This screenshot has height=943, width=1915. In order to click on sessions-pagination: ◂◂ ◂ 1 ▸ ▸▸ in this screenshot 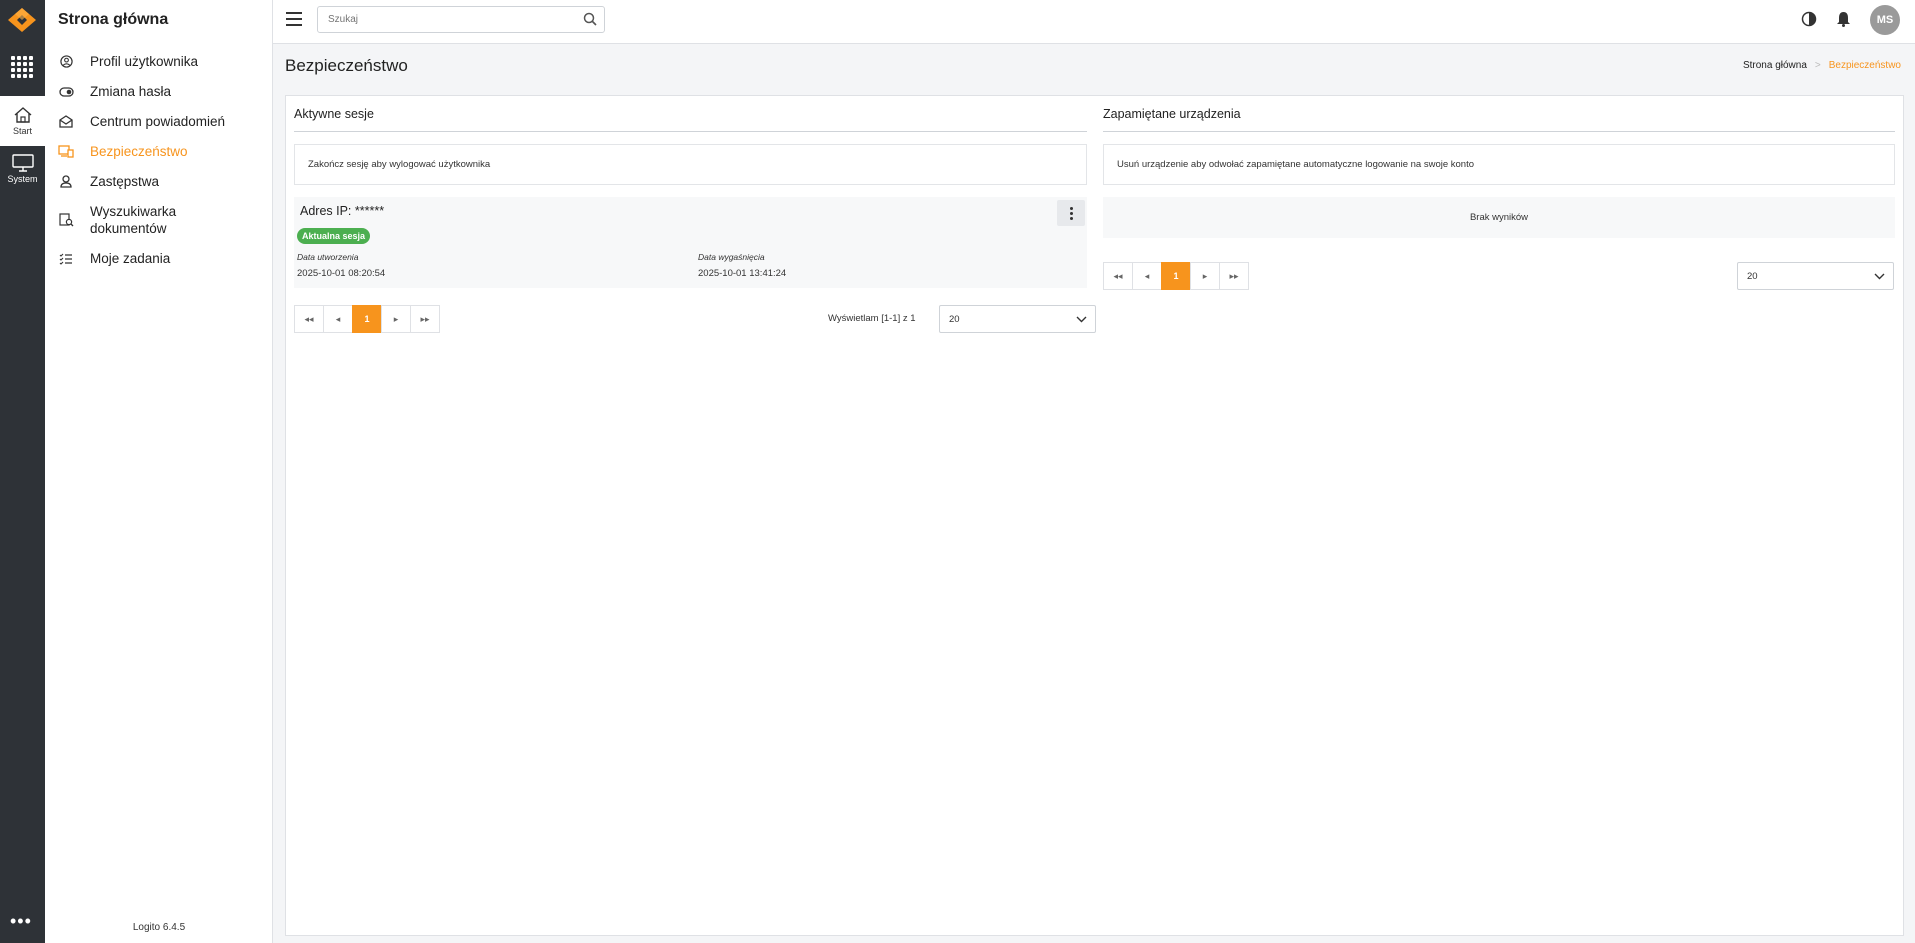, I will do `click(367, 319)`.